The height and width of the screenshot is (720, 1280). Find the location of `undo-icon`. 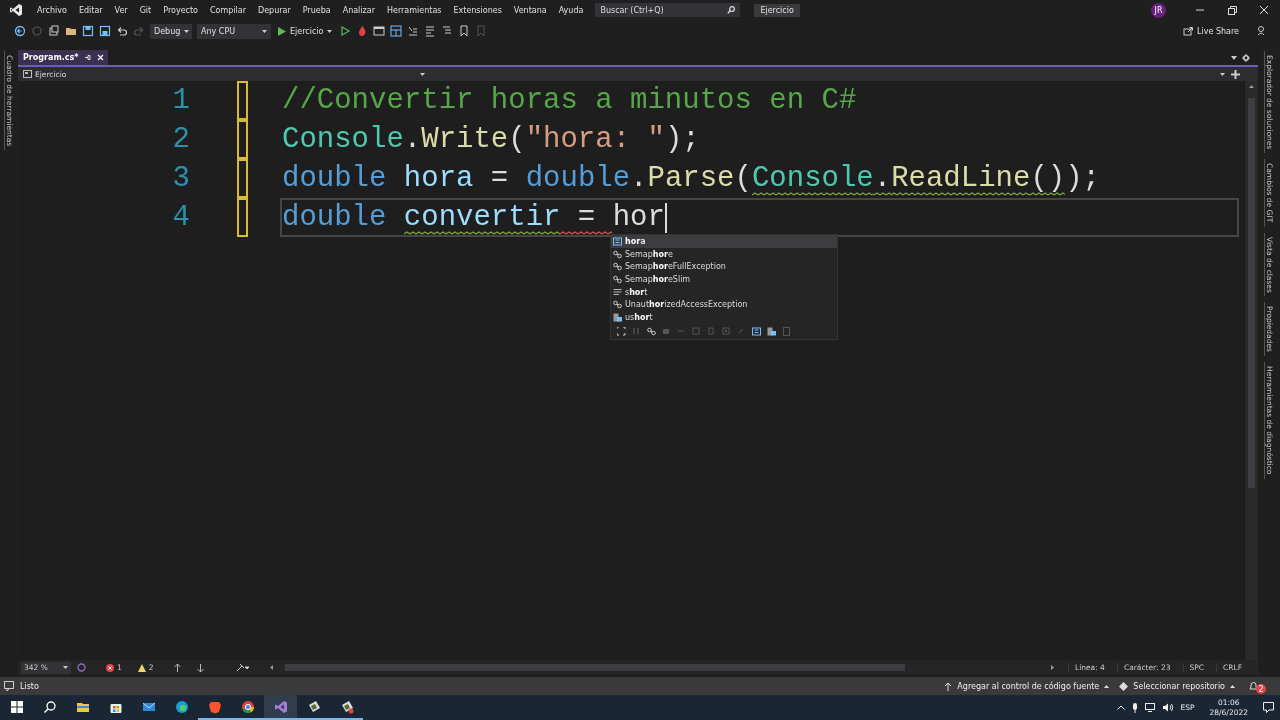

undo-icon is located at coordinates (122, 31).